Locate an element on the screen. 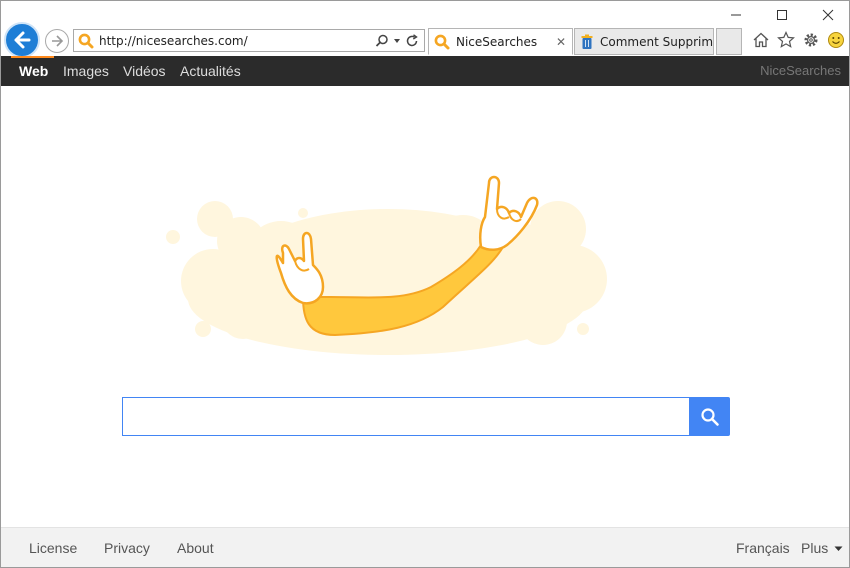 The height and width of the screenshot is (568, 850). window-controls is located at coordinates (781, 15).